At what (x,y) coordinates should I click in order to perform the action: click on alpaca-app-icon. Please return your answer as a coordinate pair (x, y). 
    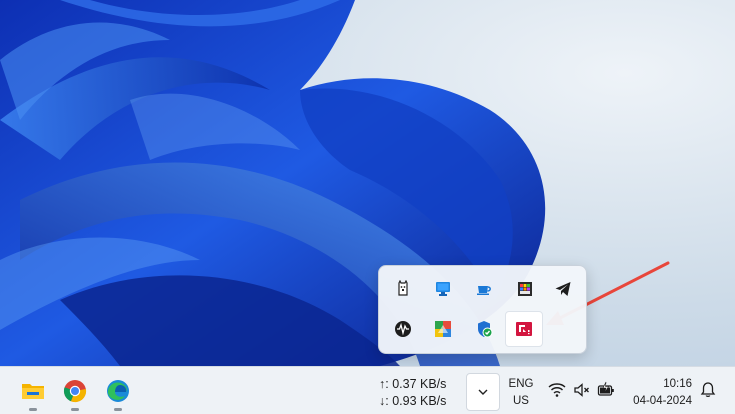
    Looking at the image, I should click on (403, 288).